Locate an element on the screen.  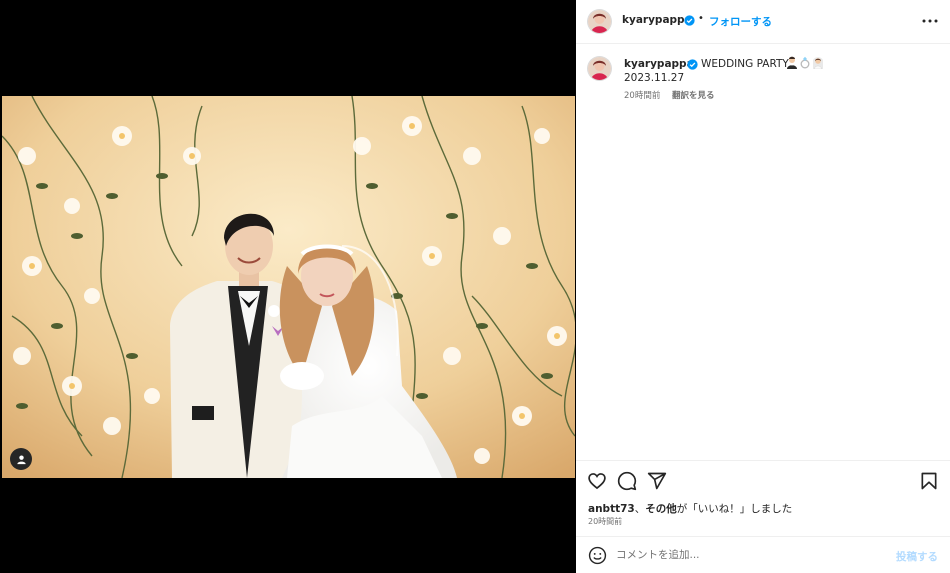
bookmark-icon is located at coordinates (929, 481).